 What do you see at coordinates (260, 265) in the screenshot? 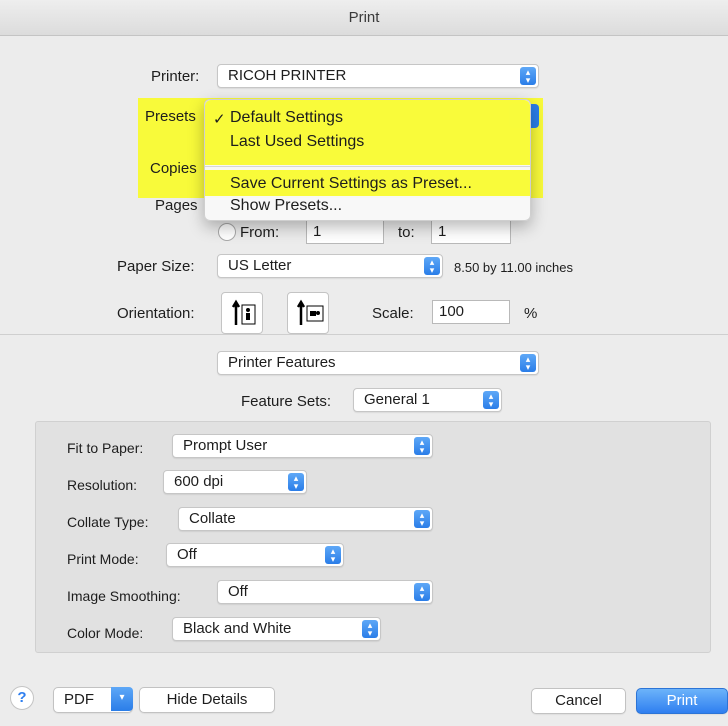
I see `paper-size-value: US Letter` at bounding box center [260, 265].